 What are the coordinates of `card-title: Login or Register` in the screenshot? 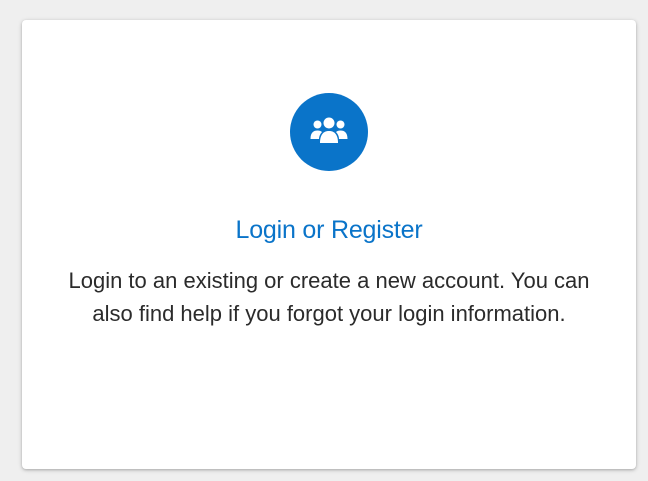 It's located at (329, 230).